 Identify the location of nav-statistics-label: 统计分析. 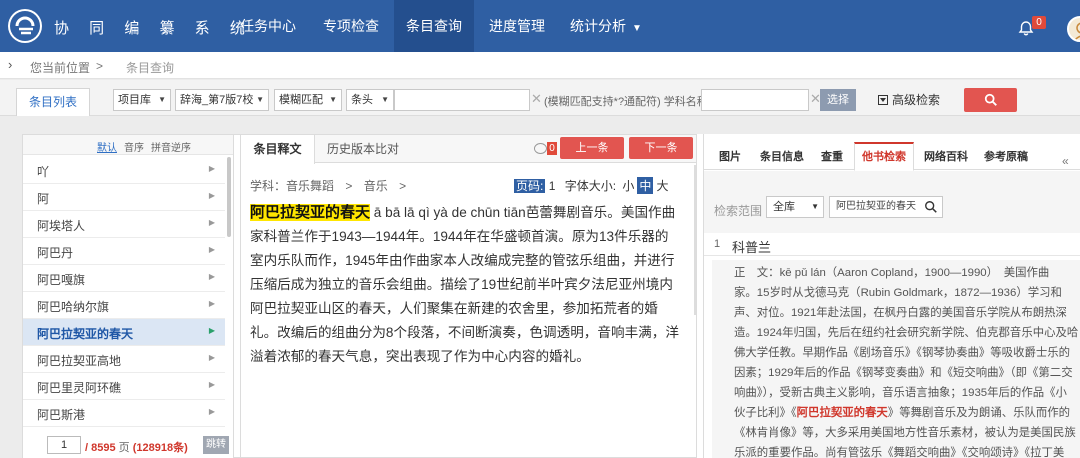
(598, 26).